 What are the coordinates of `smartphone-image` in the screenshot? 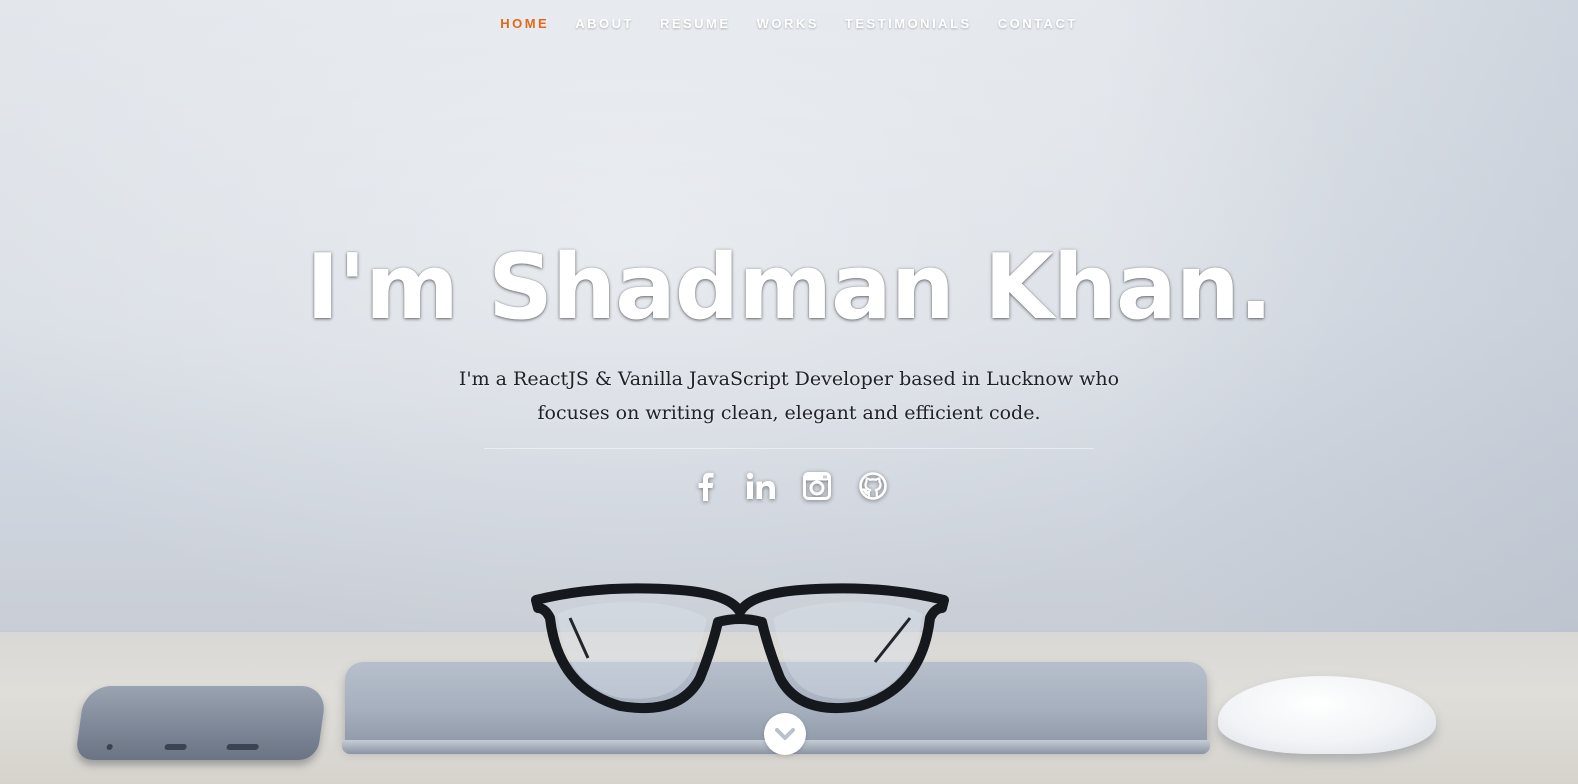 It's located at (201, 723).